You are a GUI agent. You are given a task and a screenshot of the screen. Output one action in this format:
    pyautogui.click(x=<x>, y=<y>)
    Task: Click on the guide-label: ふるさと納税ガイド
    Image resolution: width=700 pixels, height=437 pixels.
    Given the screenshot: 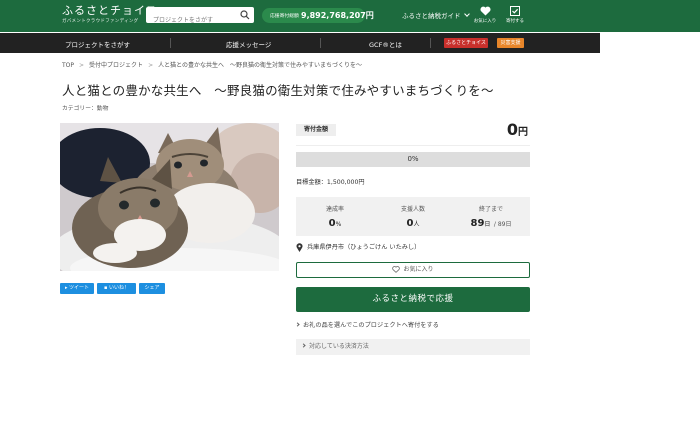 What is the action you would take?
    pyautogui.click(x=431, y=16)
    